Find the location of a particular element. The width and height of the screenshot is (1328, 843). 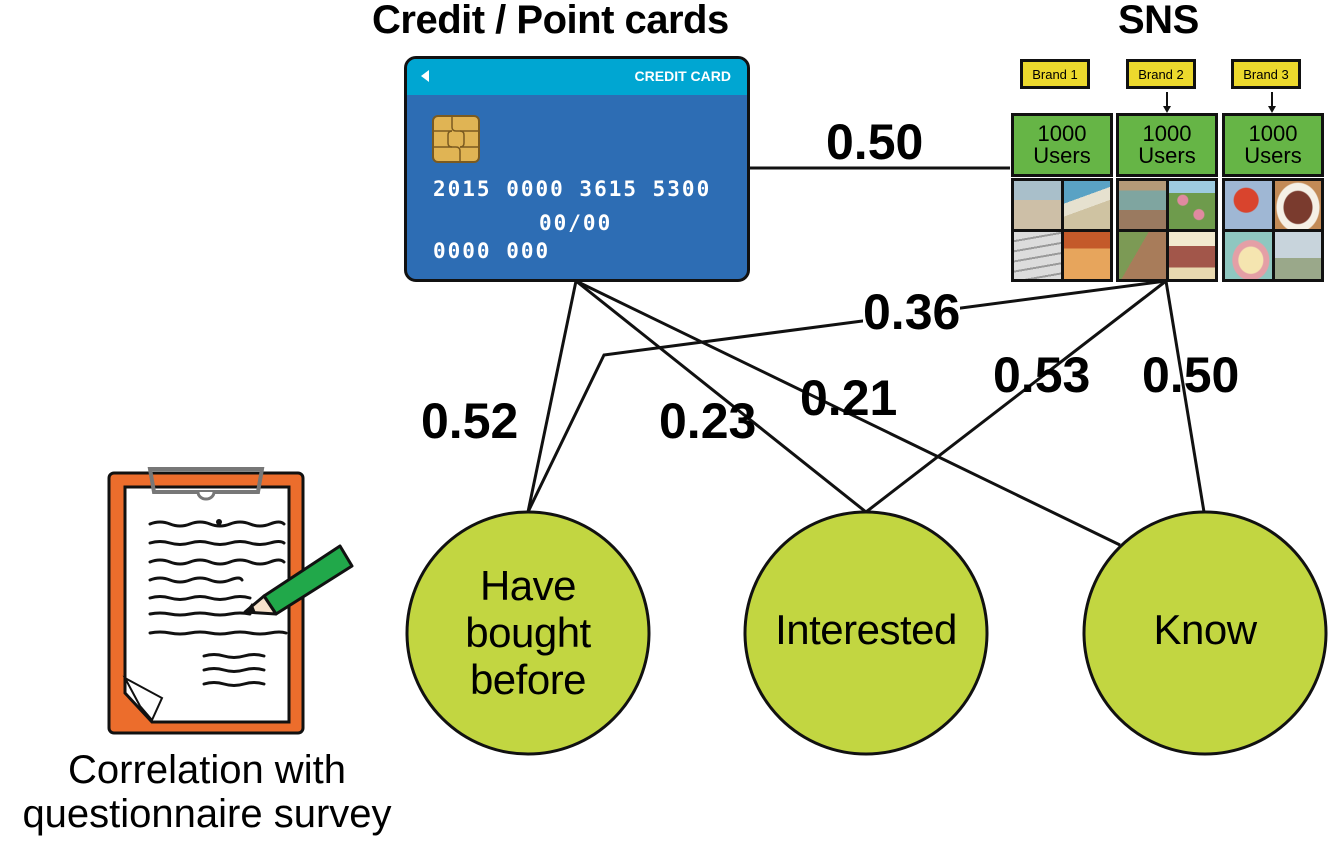

stacked-bars-image is located at coordinates (1037, 255).